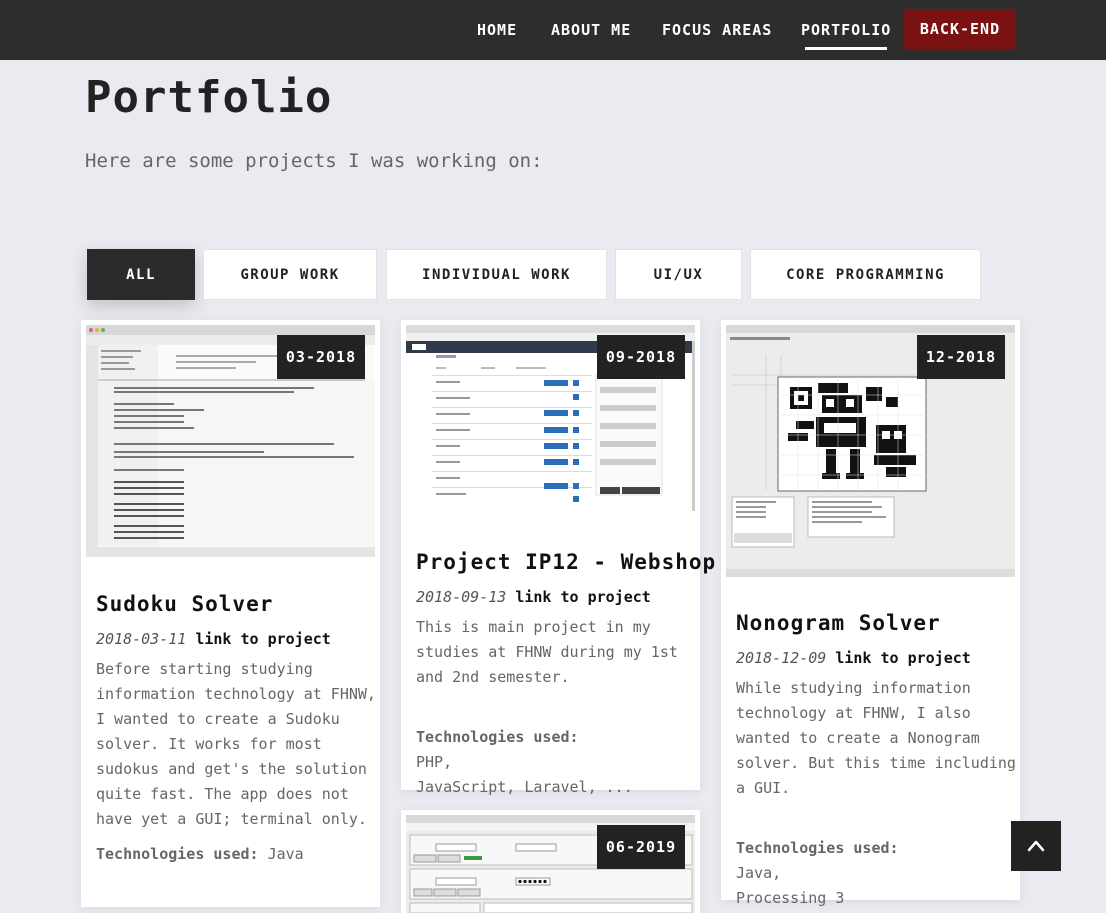 The height and width of the screenshot is (913, 1106). Describe the element at coordinates (550, 861) in the screenshot. I see `project-card-chat: 06-2019` at that location.